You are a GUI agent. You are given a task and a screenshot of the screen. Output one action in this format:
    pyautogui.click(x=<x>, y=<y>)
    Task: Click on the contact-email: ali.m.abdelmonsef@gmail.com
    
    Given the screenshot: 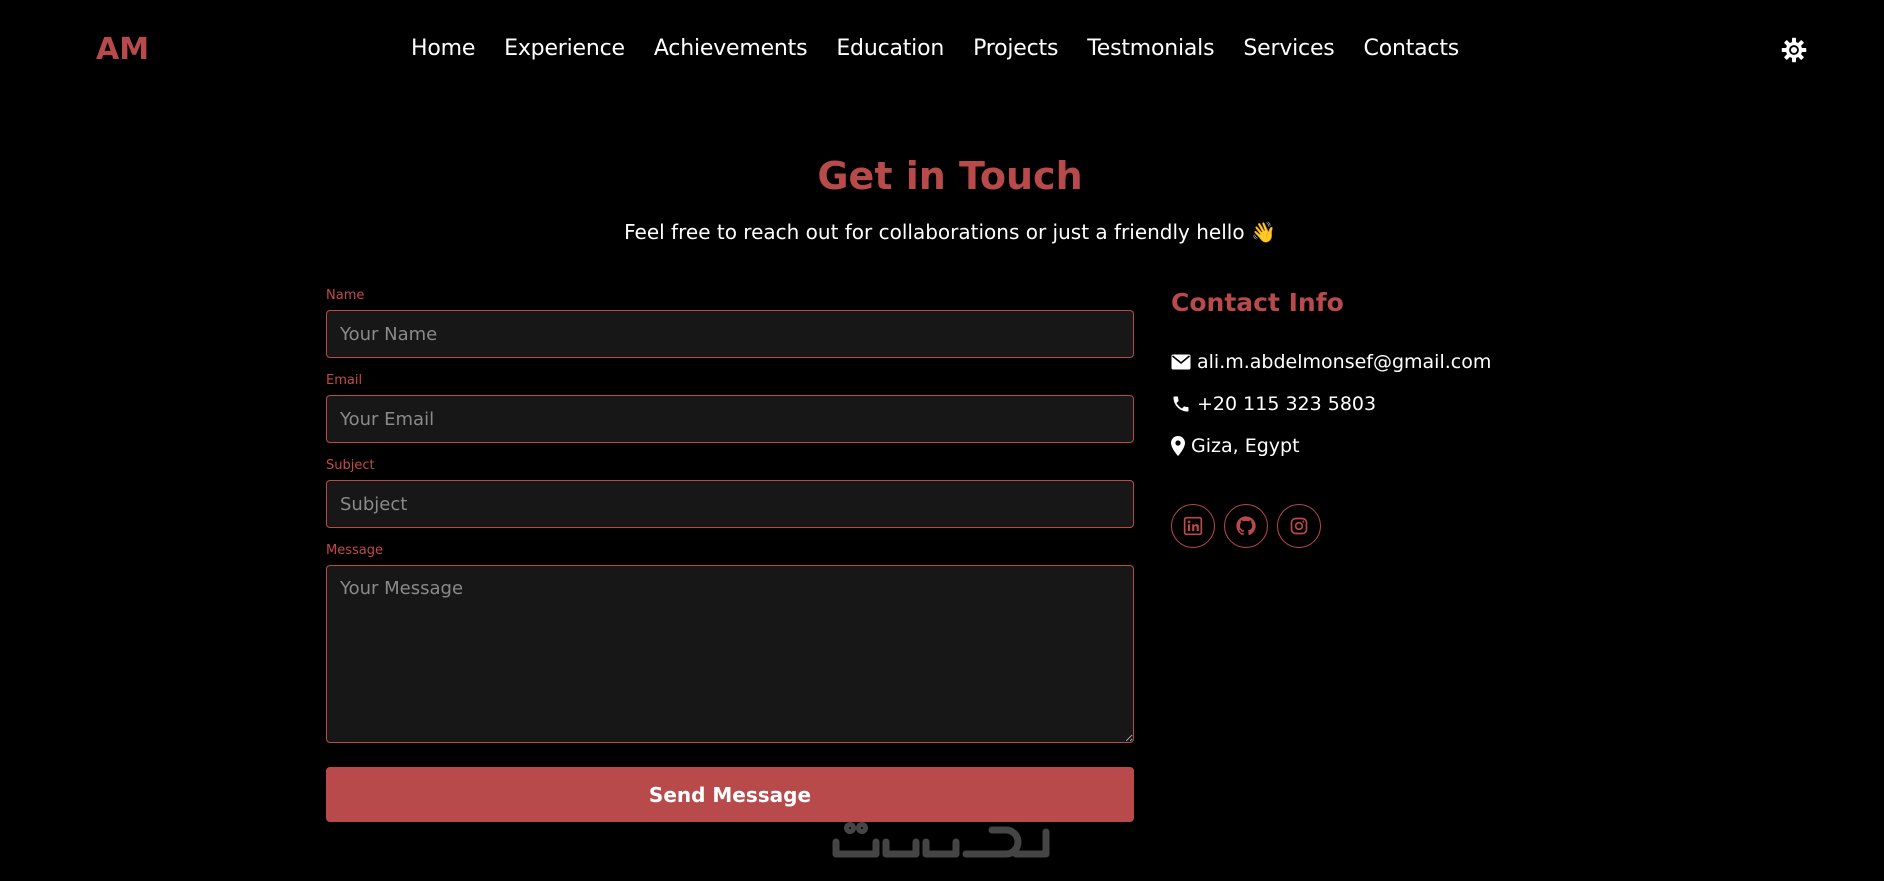 What is the action you would take?
    pyautogui.click(x=1344, y=362)
    